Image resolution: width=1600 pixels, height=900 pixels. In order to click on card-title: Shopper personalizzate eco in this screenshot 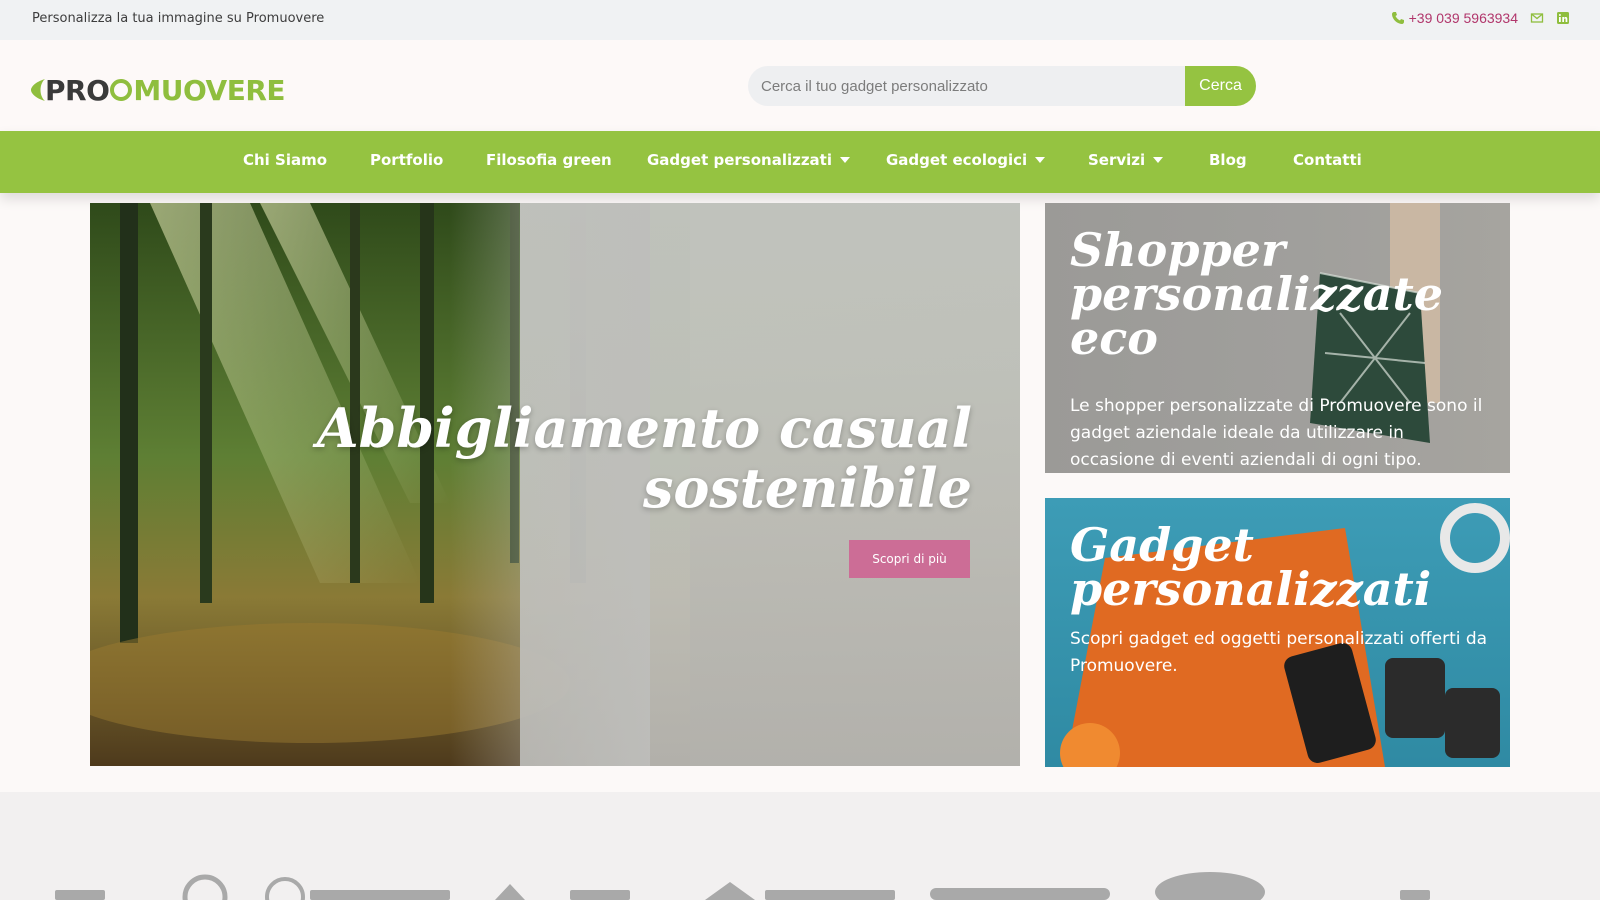, I will do `click(1257, 294)`.